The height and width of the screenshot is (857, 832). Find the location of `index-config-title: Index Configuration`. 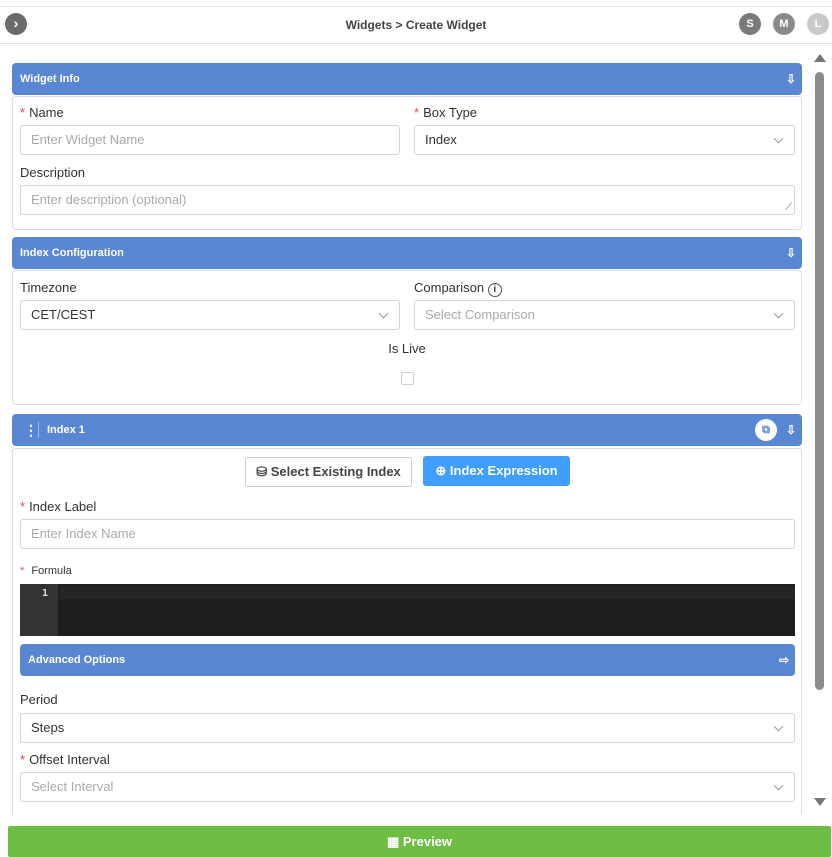

index-config-title: Index Configuration is located at coordinates (72, 253).